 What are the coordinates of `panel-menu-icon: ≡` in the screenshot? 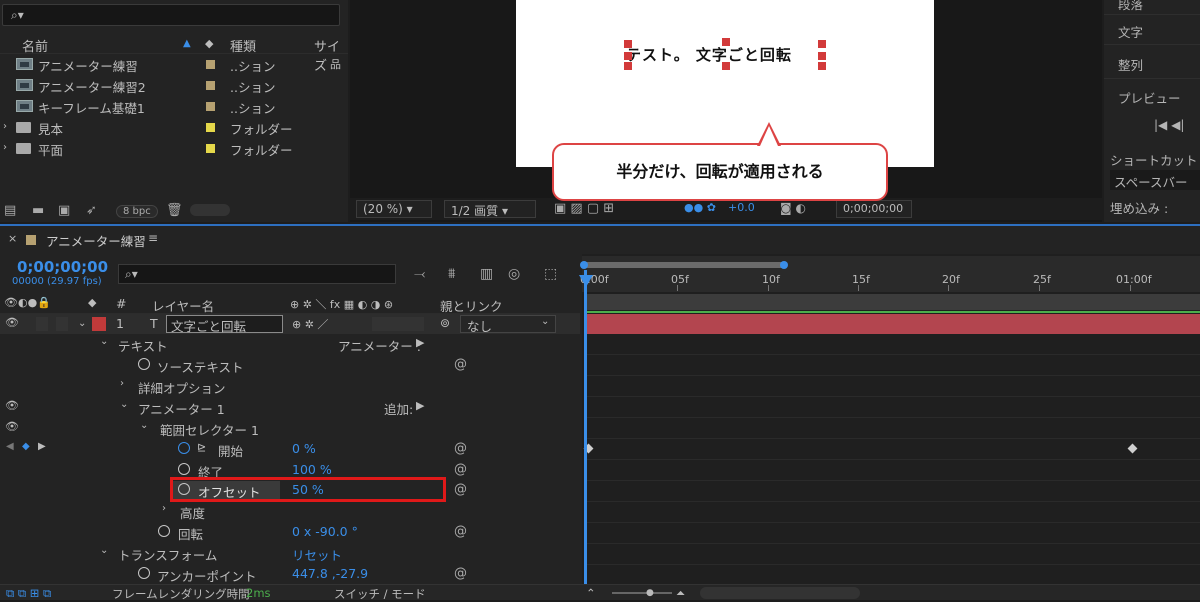 It's located at (153, 238).